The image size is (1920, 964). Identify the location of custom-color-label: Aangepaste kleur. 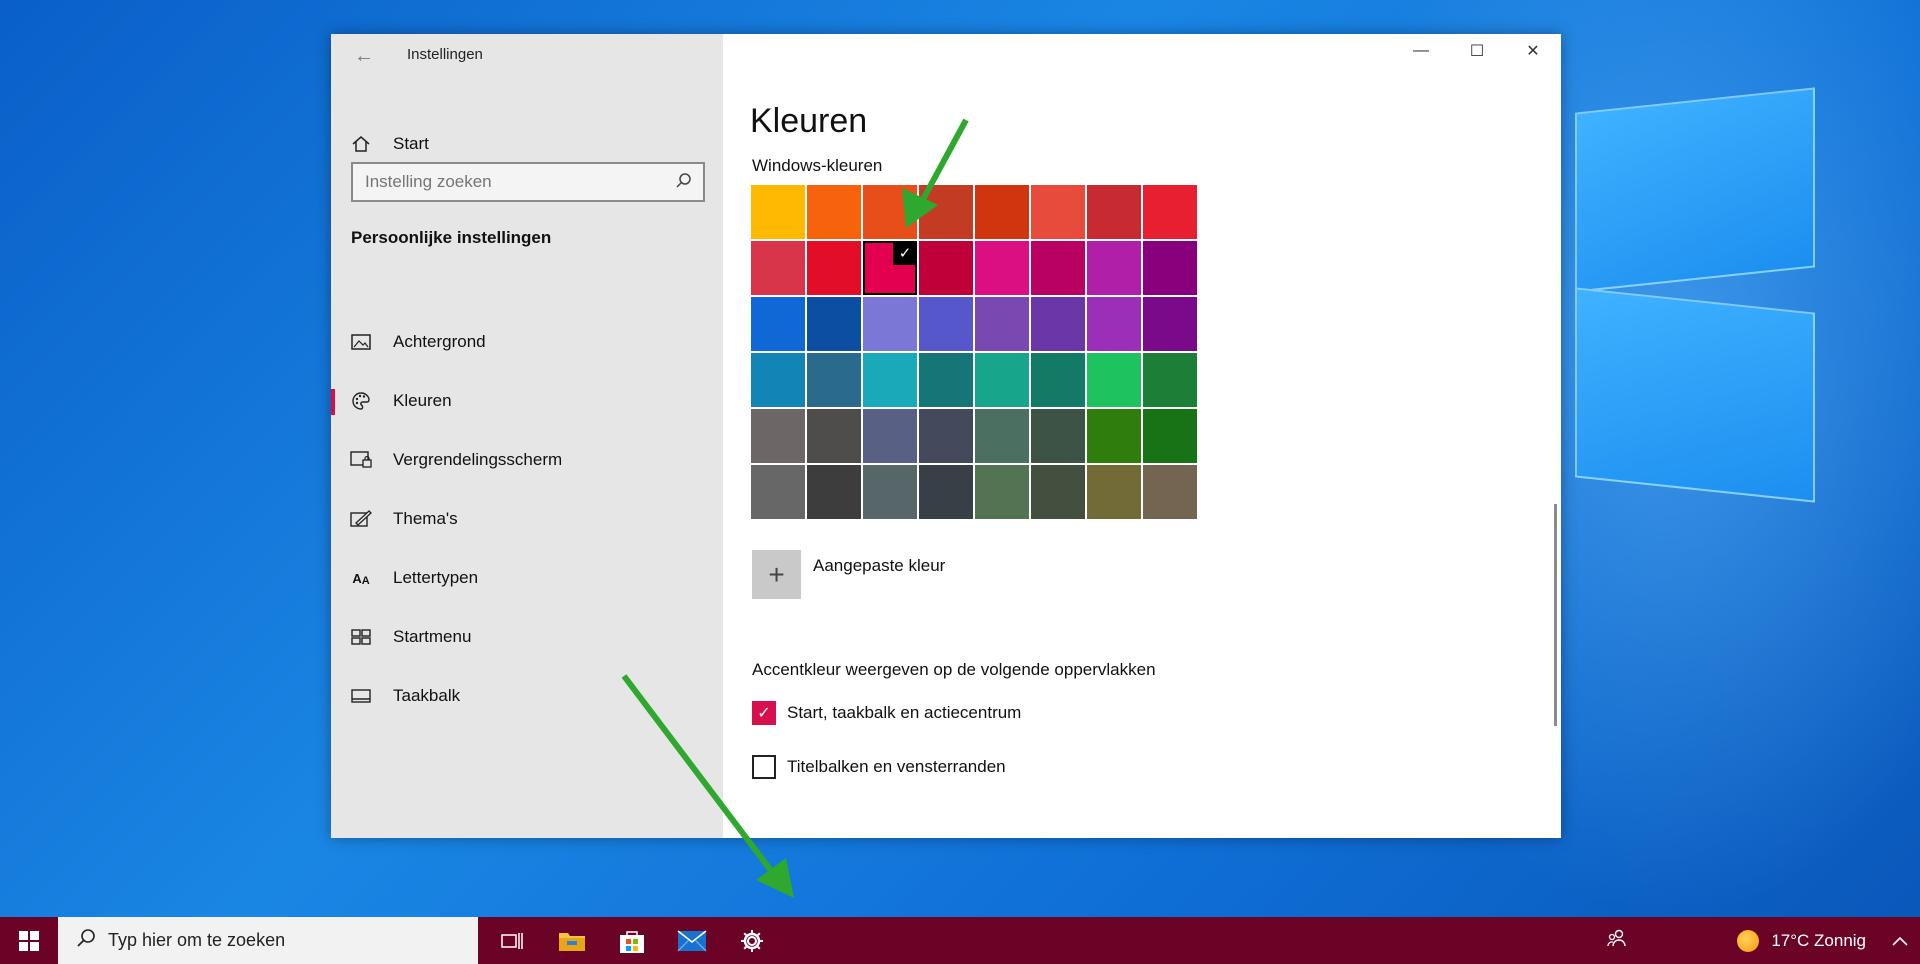
(879, 565).